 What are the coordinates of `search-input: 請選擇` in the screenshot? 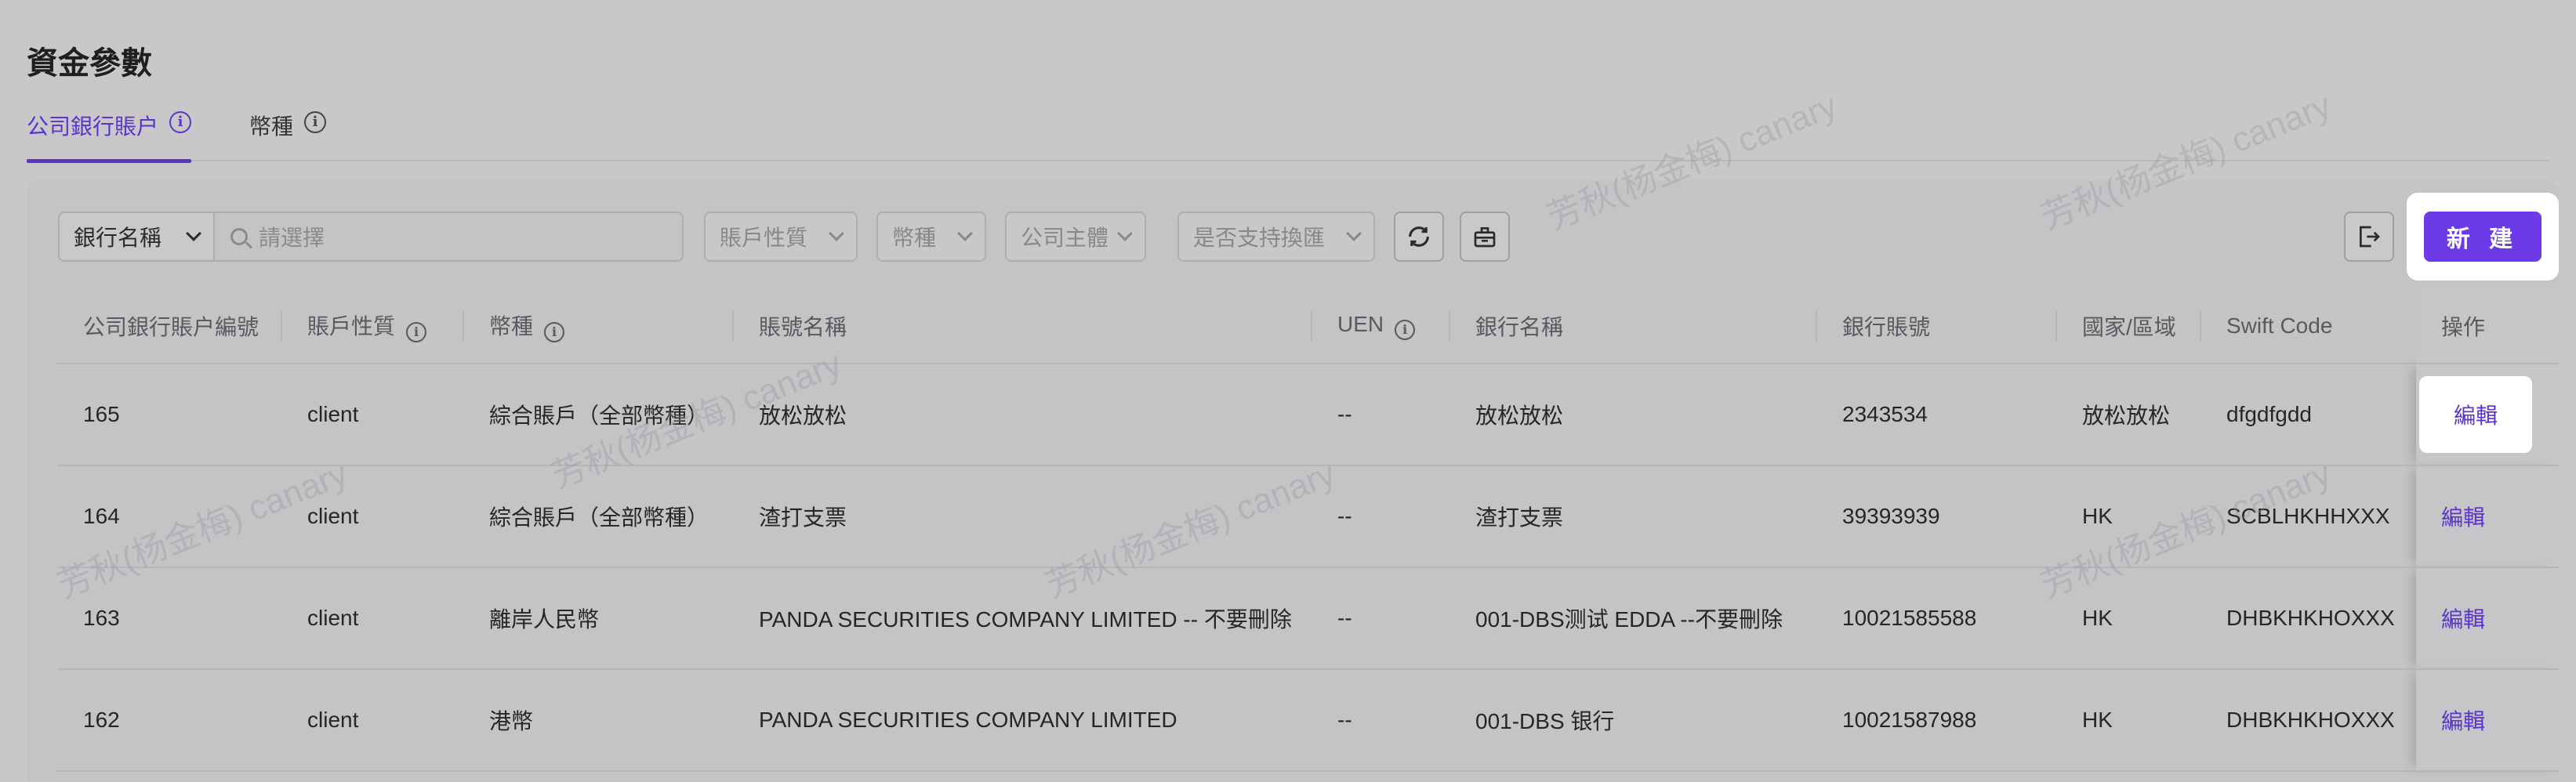 It's located at (449, 237).